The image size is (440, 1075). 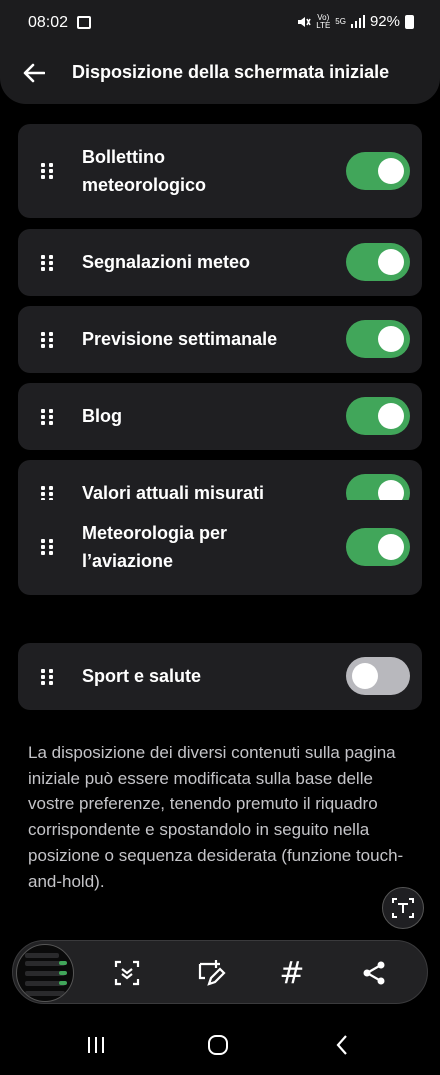 I want to click on arrow-left-icon, so click(x=34, y=73).